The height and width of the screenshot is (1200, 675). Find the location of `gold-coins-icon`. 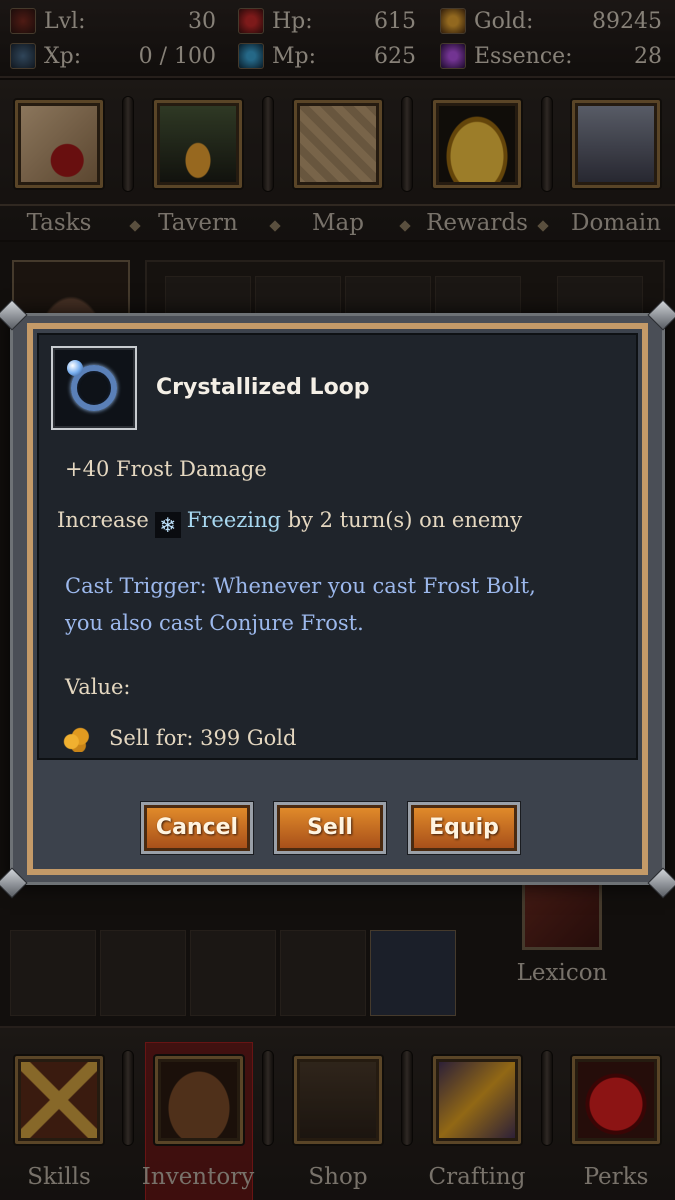

gold-coins-icon is located at coordinates (77, 739).